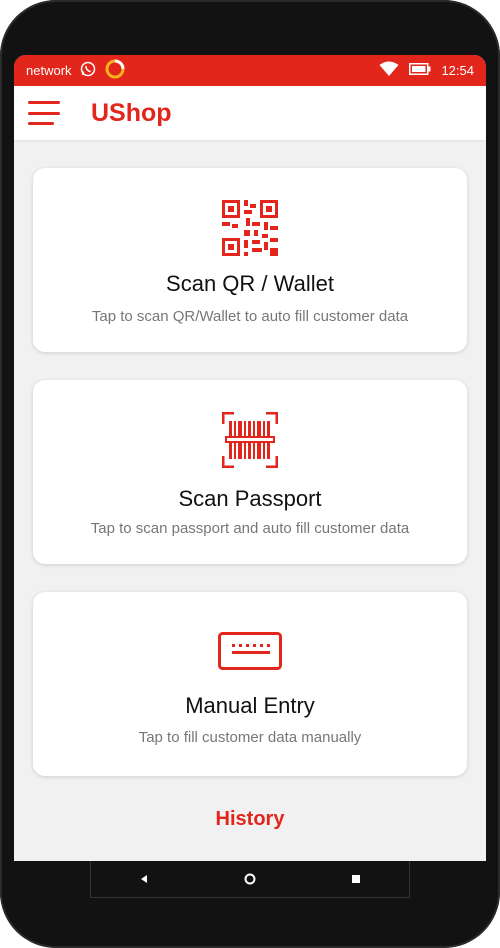 The height and width of the screenshot is (948, 500). What do you see at coordinates (457, 70) in the screenshot?
I see `clock: 12:54` at bounding box center [457, 70].